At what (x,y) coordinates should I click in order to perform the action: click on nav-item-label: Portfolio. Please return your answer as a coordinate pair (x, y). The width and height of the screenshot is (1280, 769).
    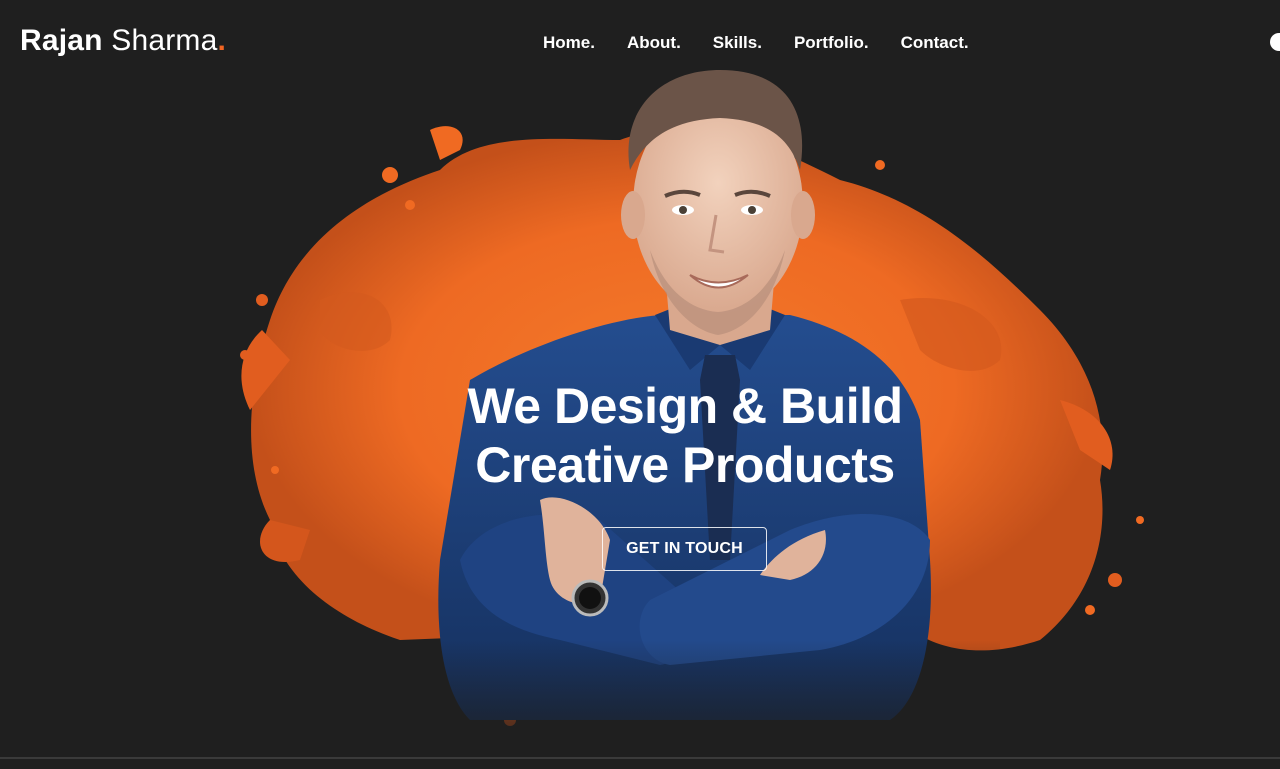
    Looking at the image, I should click on (828, 42).